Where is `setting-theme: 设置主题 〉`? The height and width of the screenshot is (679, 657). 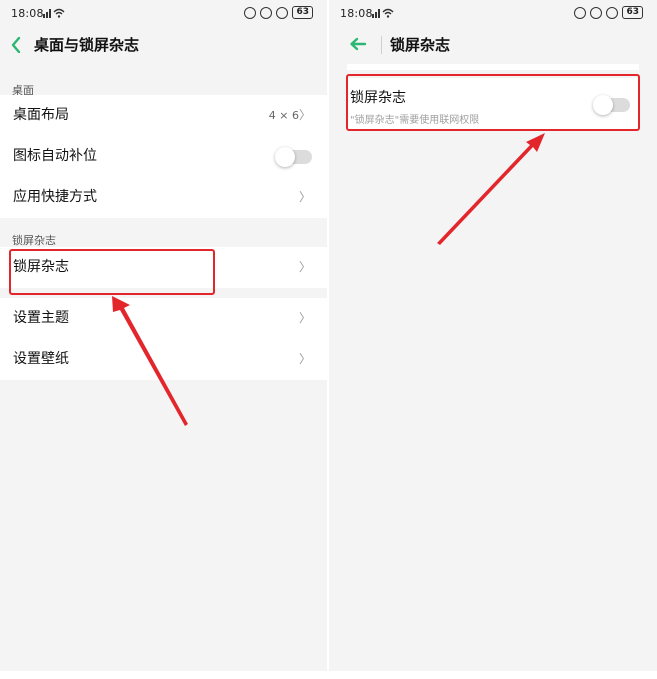
setting-theme: 设置主题 〉 is located at coordinates (163, 318).